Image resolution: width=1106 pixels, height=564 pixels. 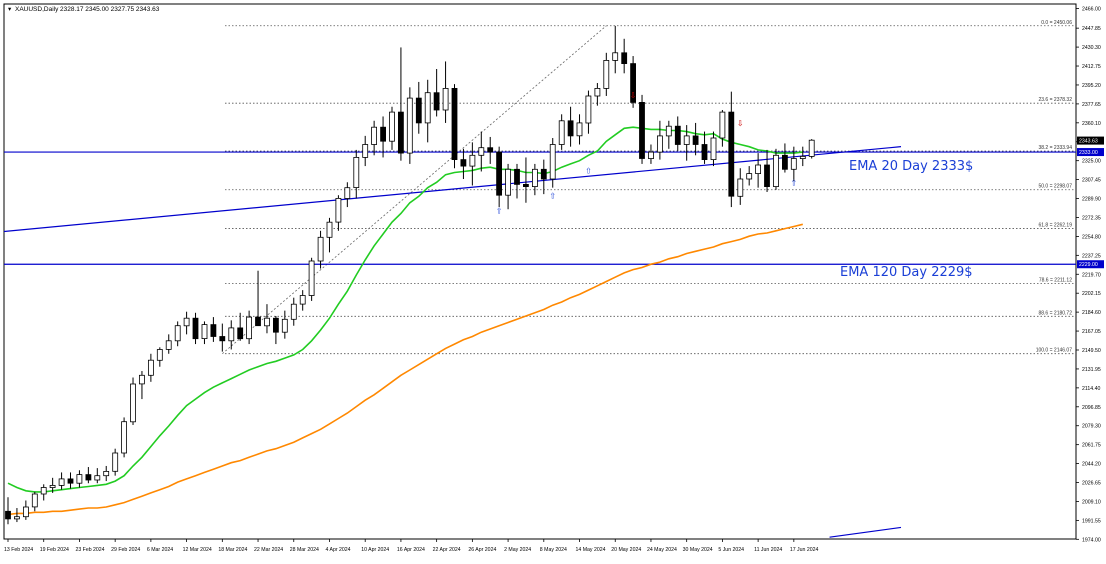 What do you see at coordinates (1055, 281) in the screenshot?
I see `fib-level-label: 78.6 = 2211.12` at bounding box center [1055, 281].